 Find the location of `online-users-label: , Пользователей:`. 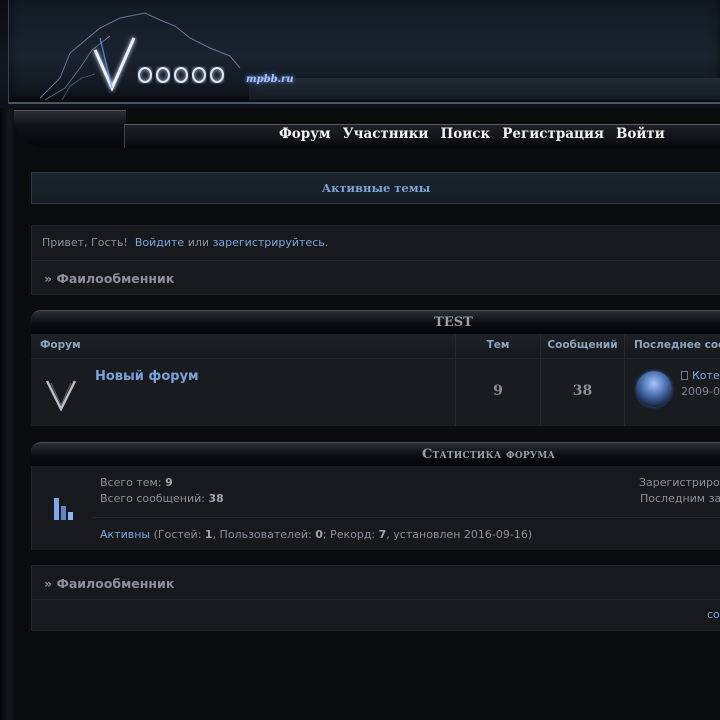

online-users-label: , Пользователей: is located at coordinates (262, 534).